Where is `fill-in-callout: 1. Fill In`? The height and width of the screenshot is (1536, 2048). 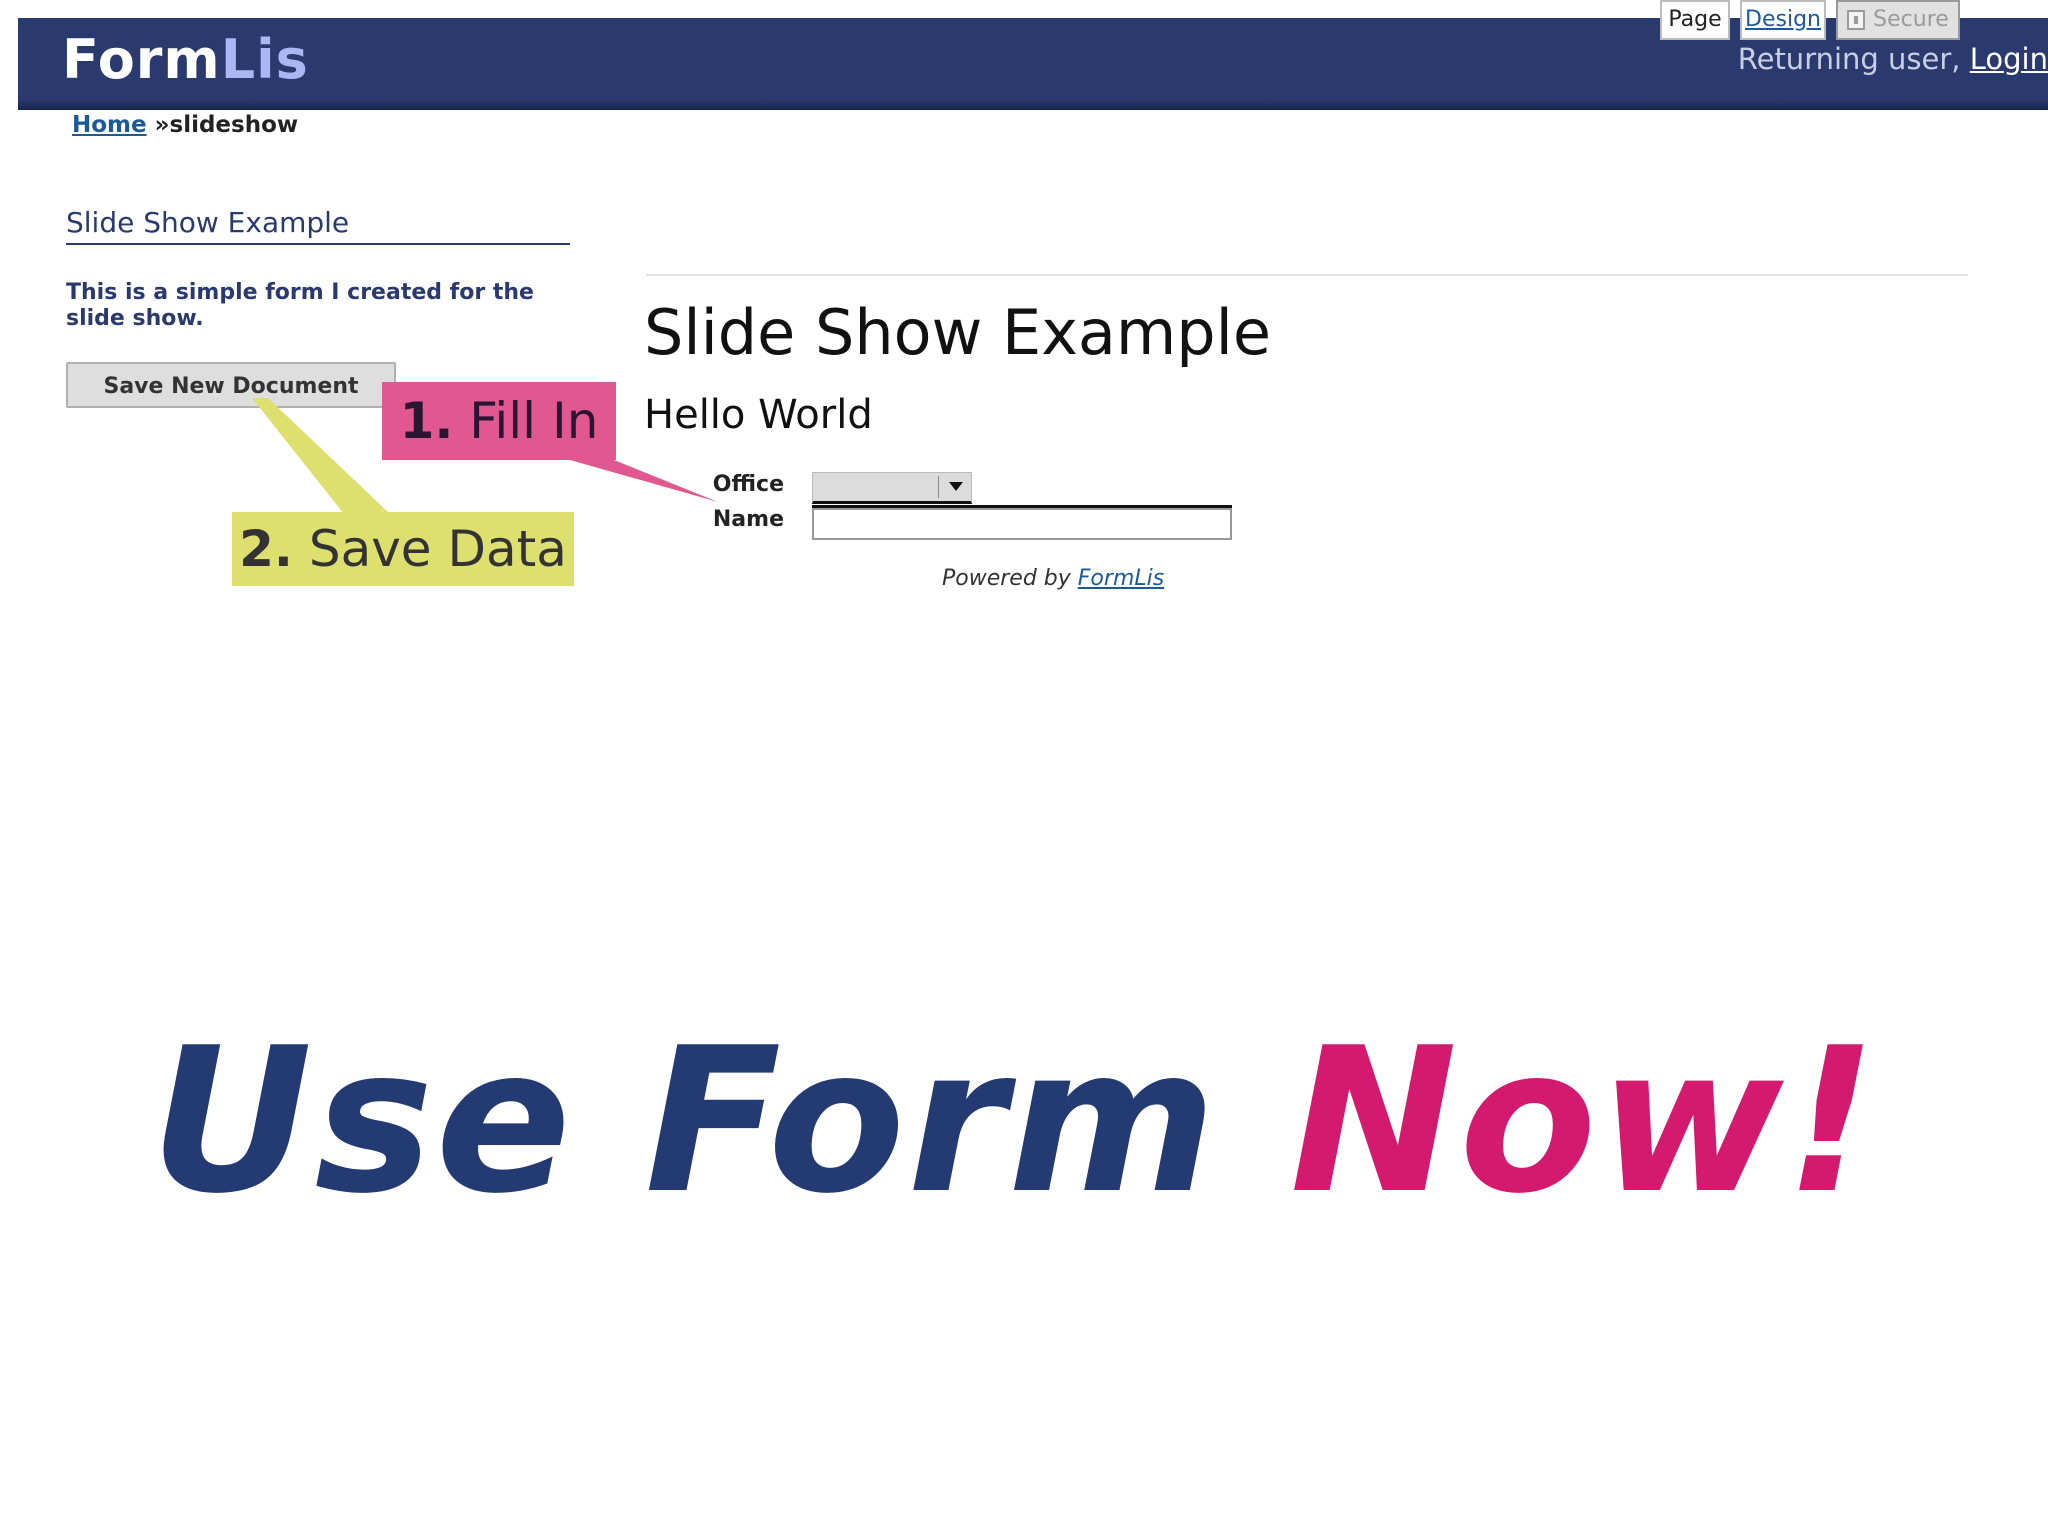 fill-in-callout: 1. Fill In is located at coordinates (499, 421).